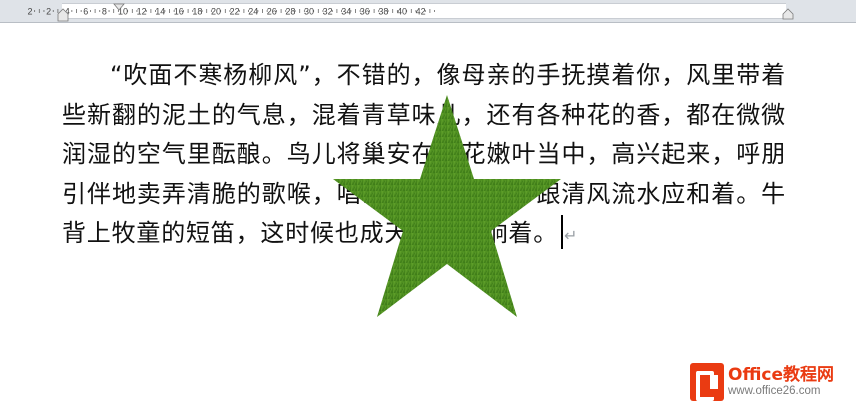 The height and width of the screenshot is (410, 856). I want to click on ruler-label: 12, so click(142, 12).